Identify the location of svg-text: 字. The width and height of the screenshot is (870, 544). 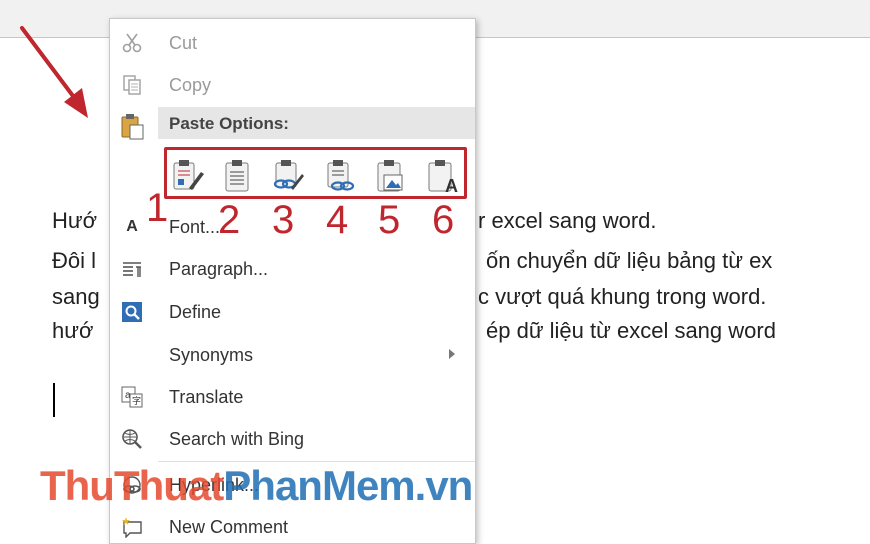
(136, 400).